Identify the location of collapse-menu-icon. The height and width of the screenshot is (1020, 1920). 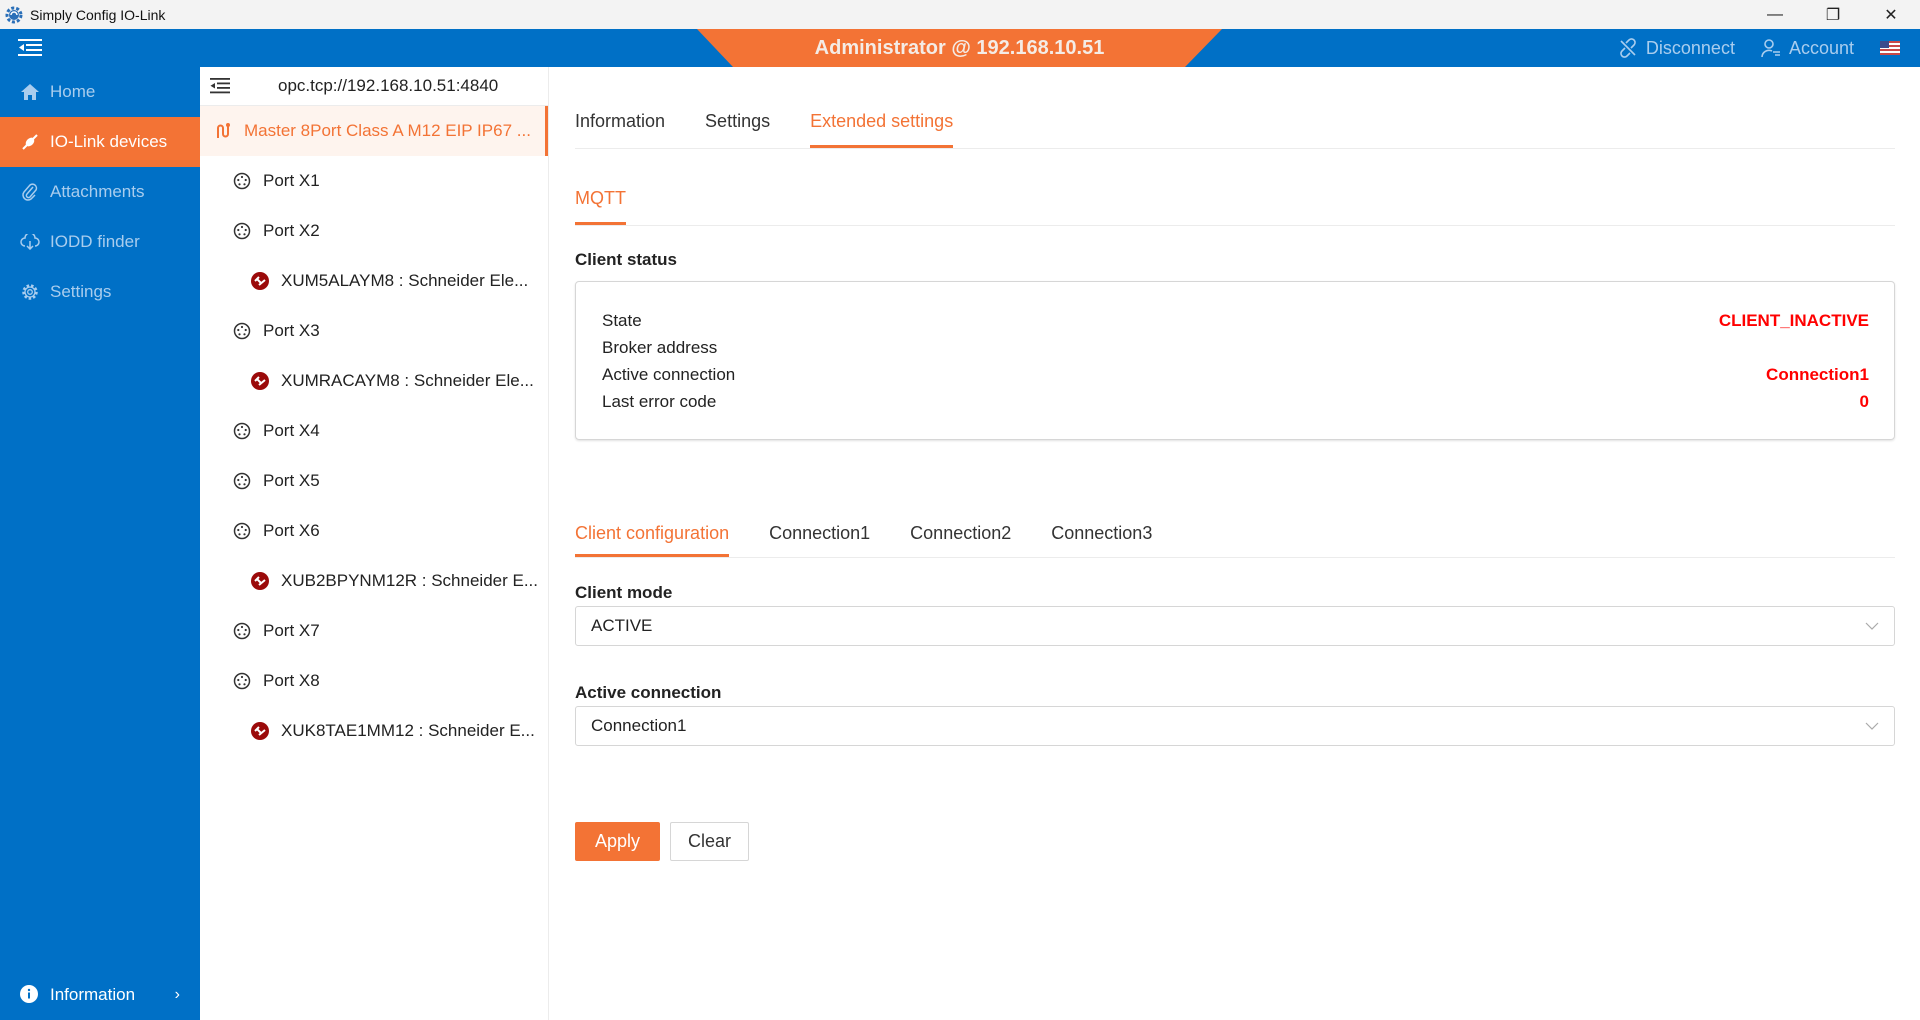
(30, 48).